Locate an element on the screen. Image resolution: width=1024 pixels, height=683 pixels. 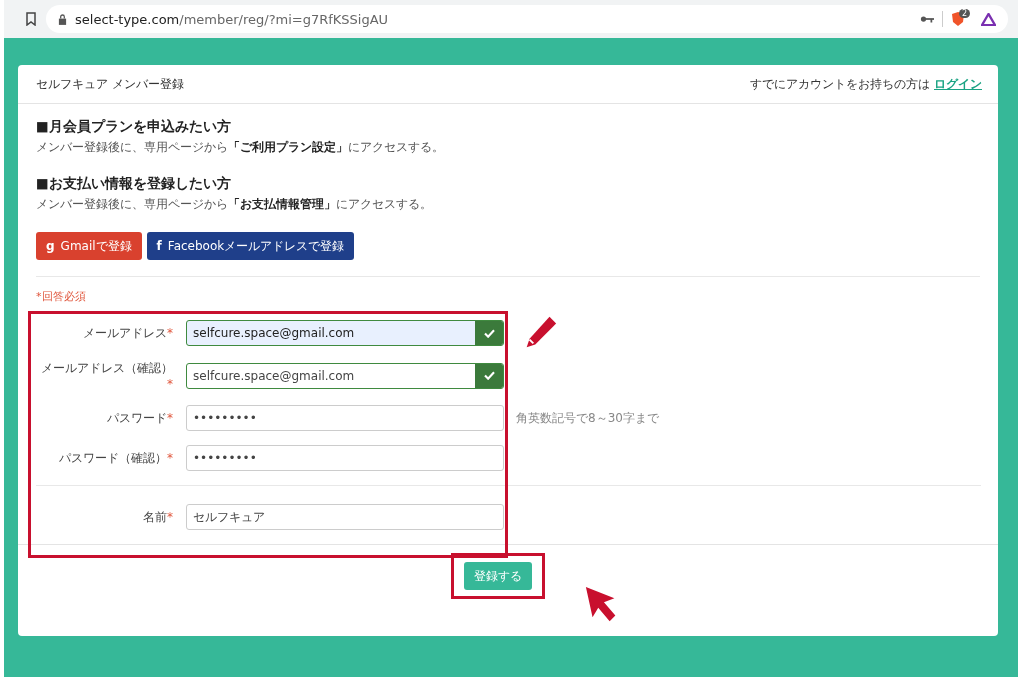
section-heading: ■月会員プランを申込みたい方 is located at coordinates (134, 127).